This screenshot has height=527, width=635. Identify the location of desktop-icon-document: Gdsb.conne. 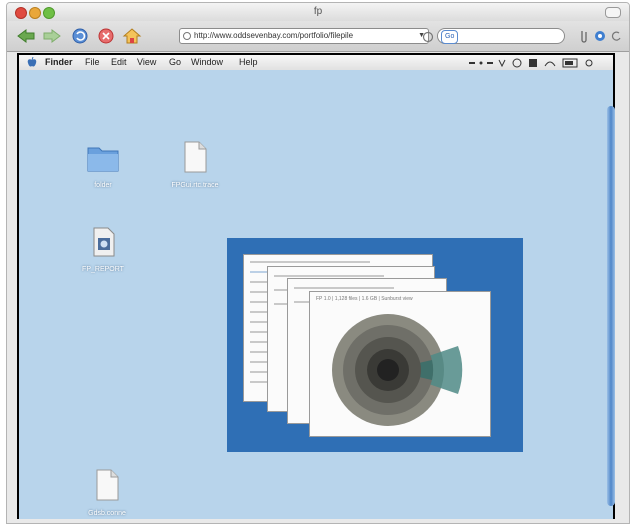
(107, 492).